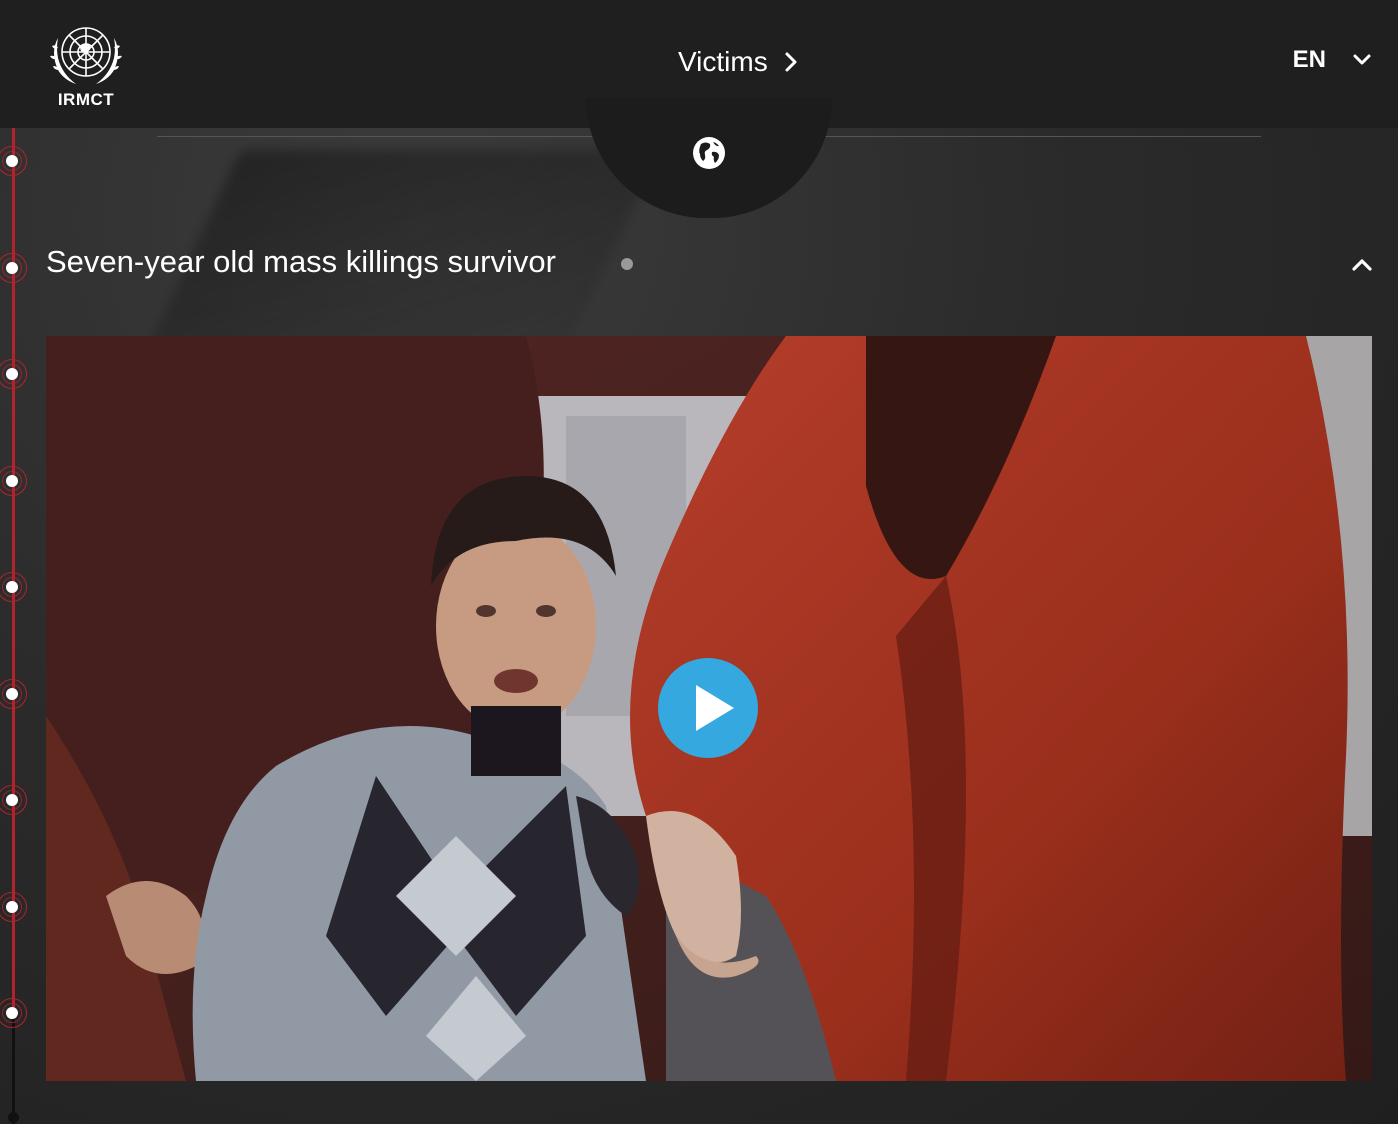 The height and width of the screenshot is (1124, 1398). I want to click on un-emblem-icon, so click(86, 55).